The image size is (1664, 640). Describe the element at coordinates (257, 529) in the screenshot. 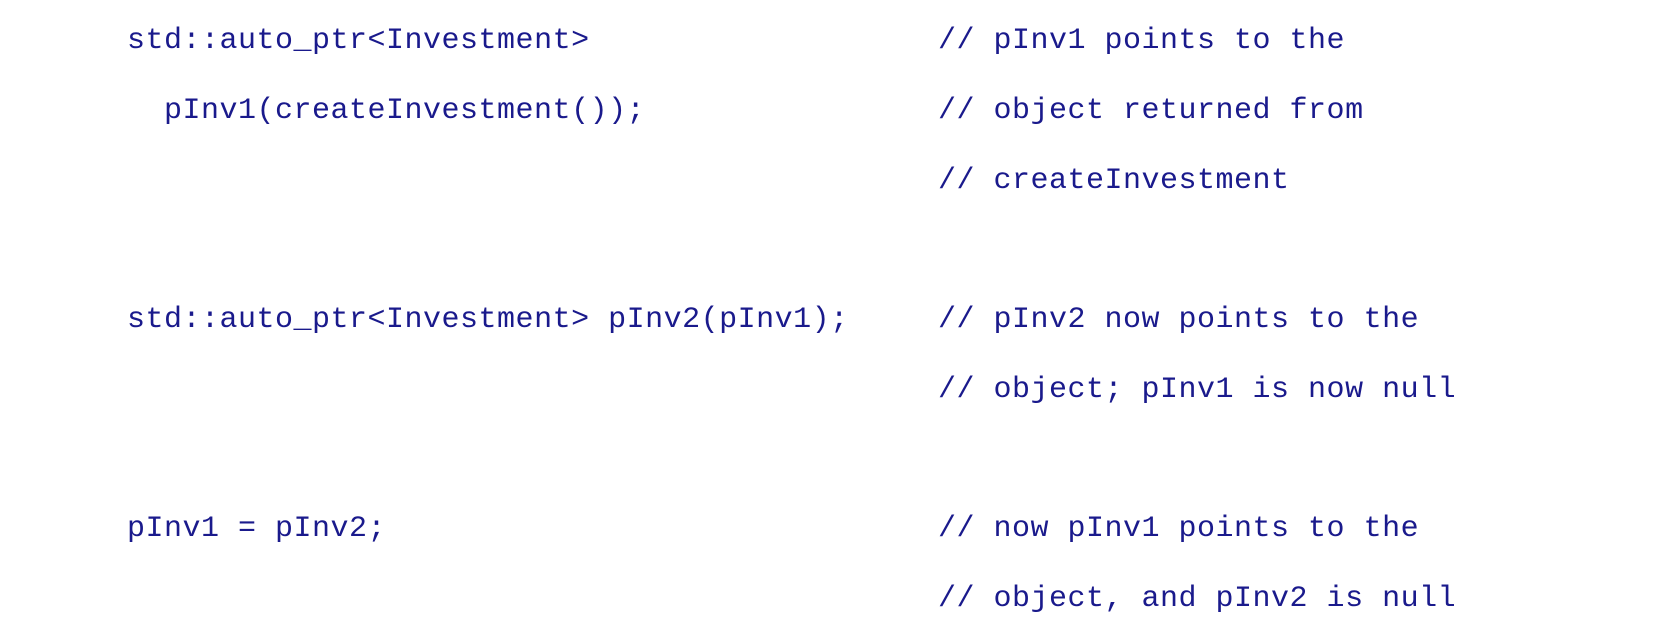

I see `code-line-6: pInv1 = pInv2;` at that location.